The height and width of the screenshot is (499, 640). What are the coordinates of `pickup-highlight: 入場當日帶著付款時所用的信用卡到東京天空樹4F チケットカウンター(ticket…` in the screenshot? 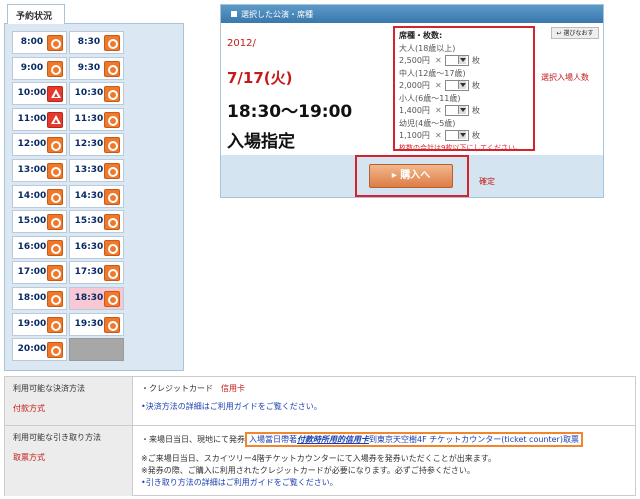 It's located at (414, 439).